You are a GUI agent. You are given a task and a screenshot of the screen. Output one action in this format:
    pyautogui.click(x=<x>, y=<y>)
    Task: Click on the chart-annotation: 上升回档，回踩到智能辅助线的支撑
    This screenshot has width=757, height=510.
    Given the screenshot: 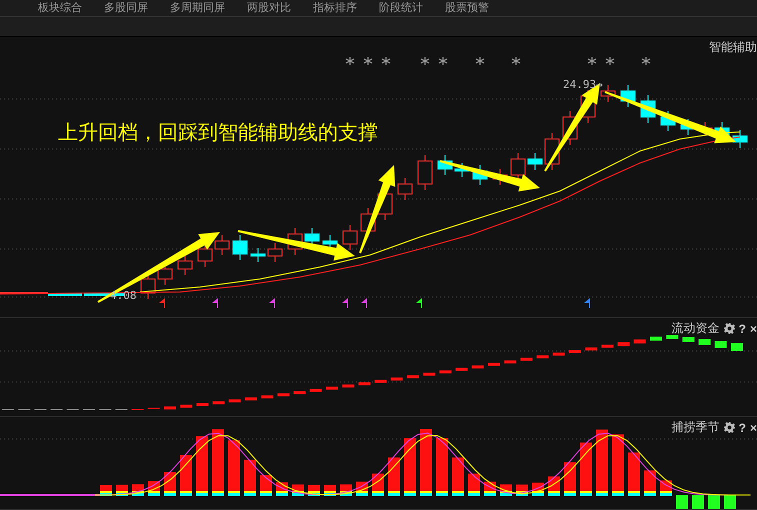 What is the action you would take?
    pyautogui.click(x=218, y=132)
    